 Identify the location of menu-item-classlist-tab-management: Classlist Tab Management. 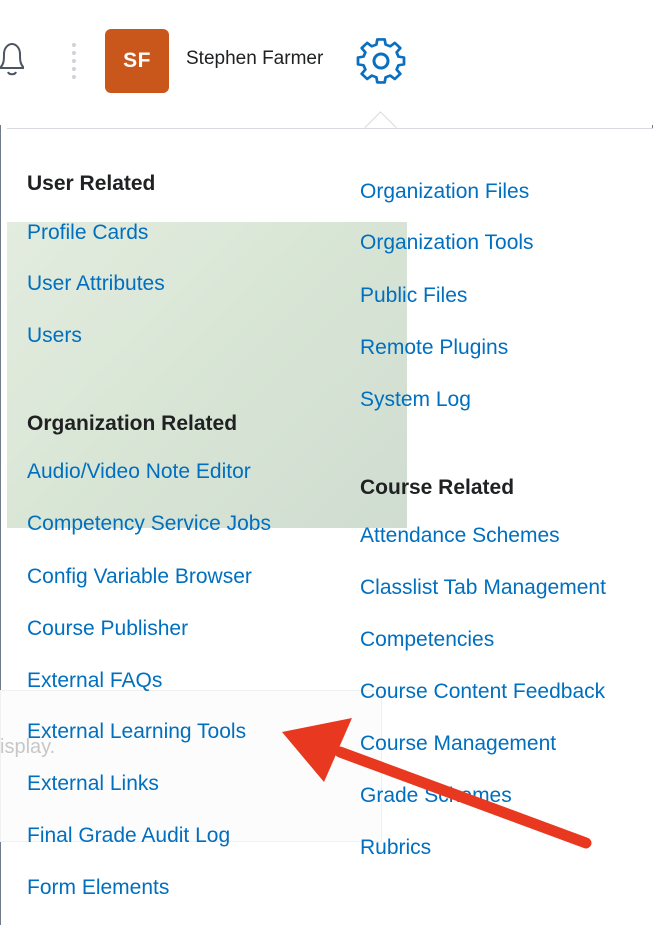
(483, 588).